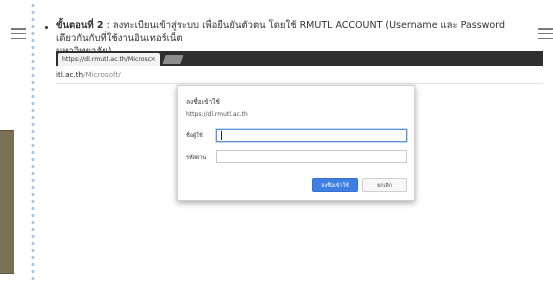 This screenshot has width=553, height=282. Describe the element at coordinates (194, 136) in the screenshot. I see `username-label: ชื่อผู้ใช้` at that location.